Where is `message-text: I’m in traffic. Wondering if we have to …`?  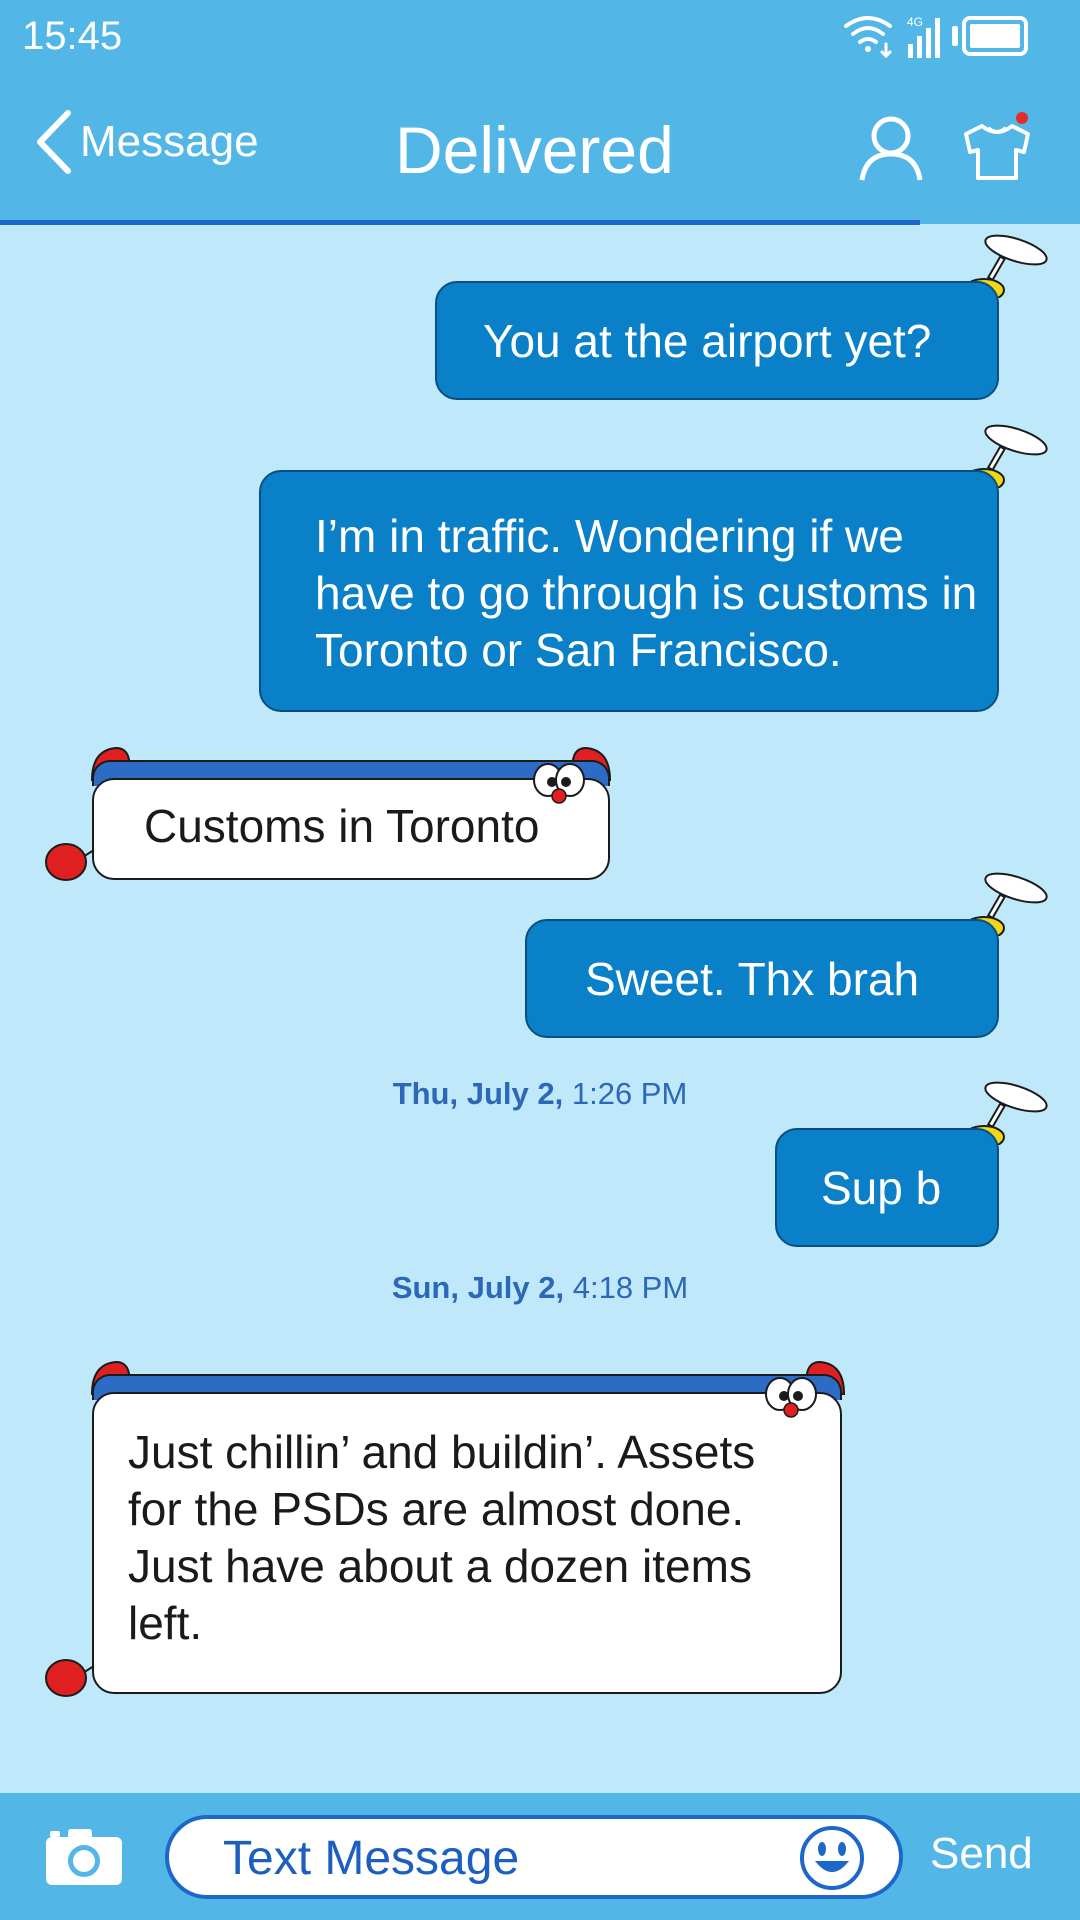 message-text: I’m in traffic. Wondering if we have to … is located at coordinates (646, 593).